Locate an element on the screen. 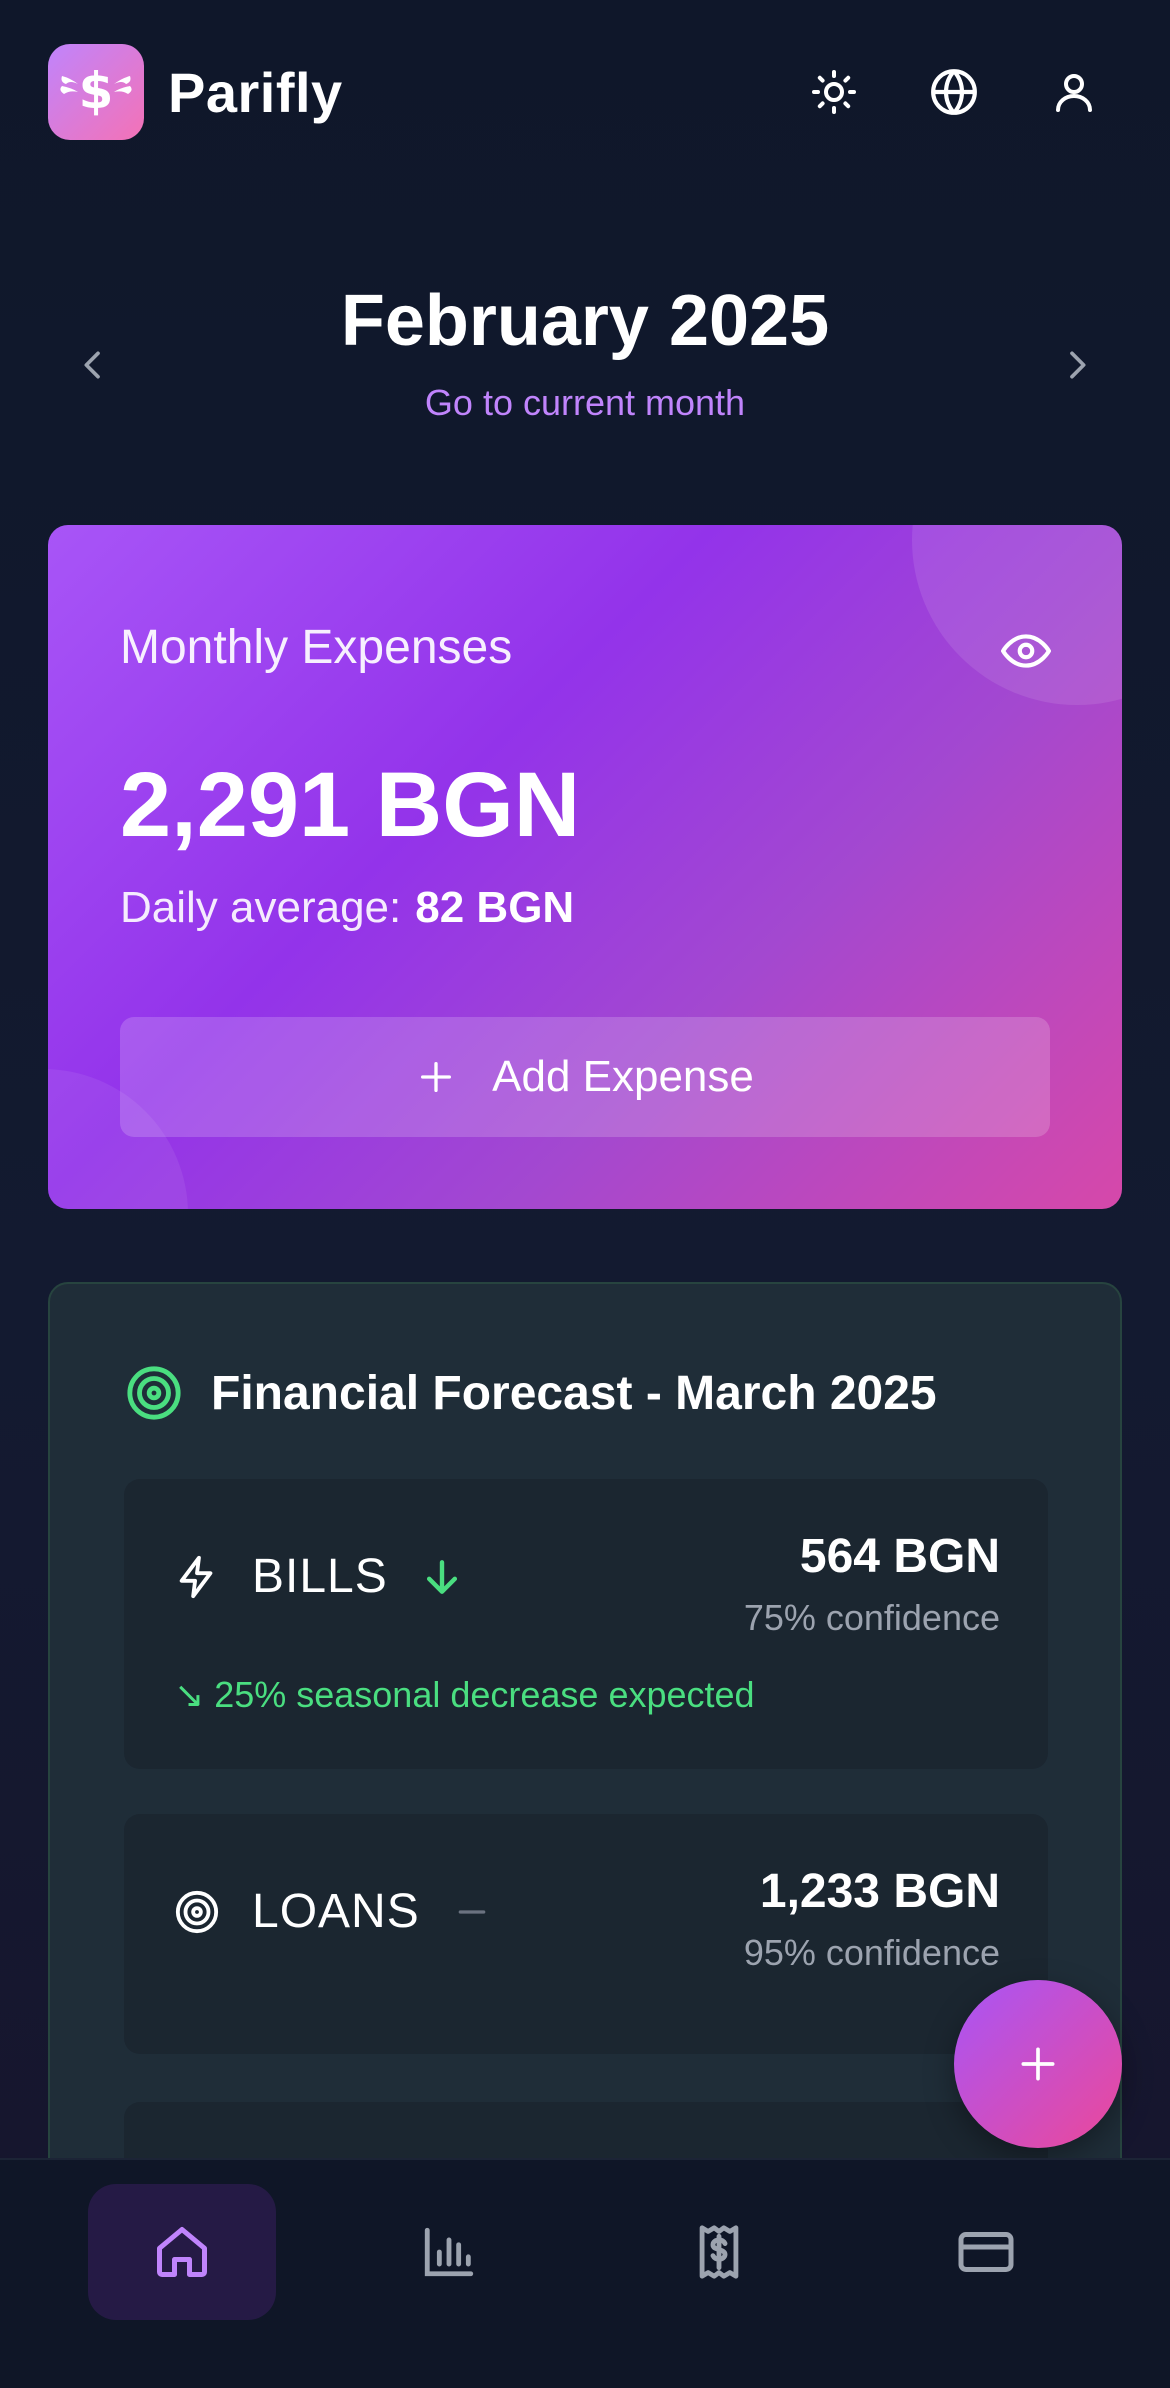 Image resolution: width=1170 pixels, height=2388 pixels. forecast-note-text: 25% seasonal decrease expected is located at coordinates (484, 1694).